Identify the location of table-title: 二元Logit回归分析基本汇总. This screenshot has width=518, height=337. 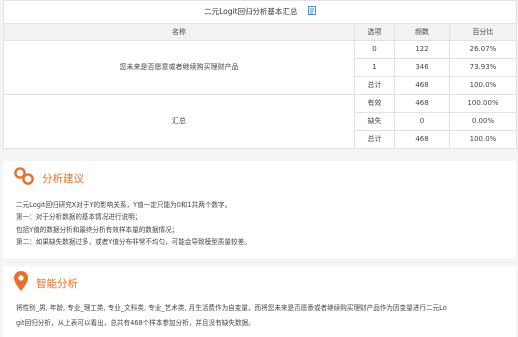
(251, 11).